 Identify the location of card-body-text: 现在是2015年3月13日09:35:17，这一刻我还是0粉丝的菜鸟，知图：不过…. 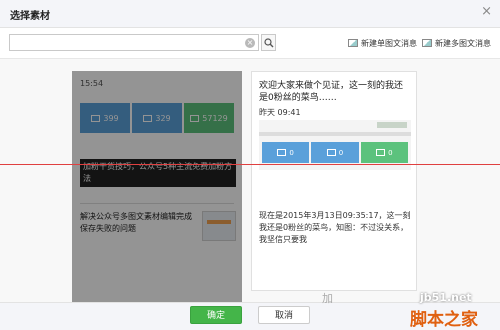
(335, 227).